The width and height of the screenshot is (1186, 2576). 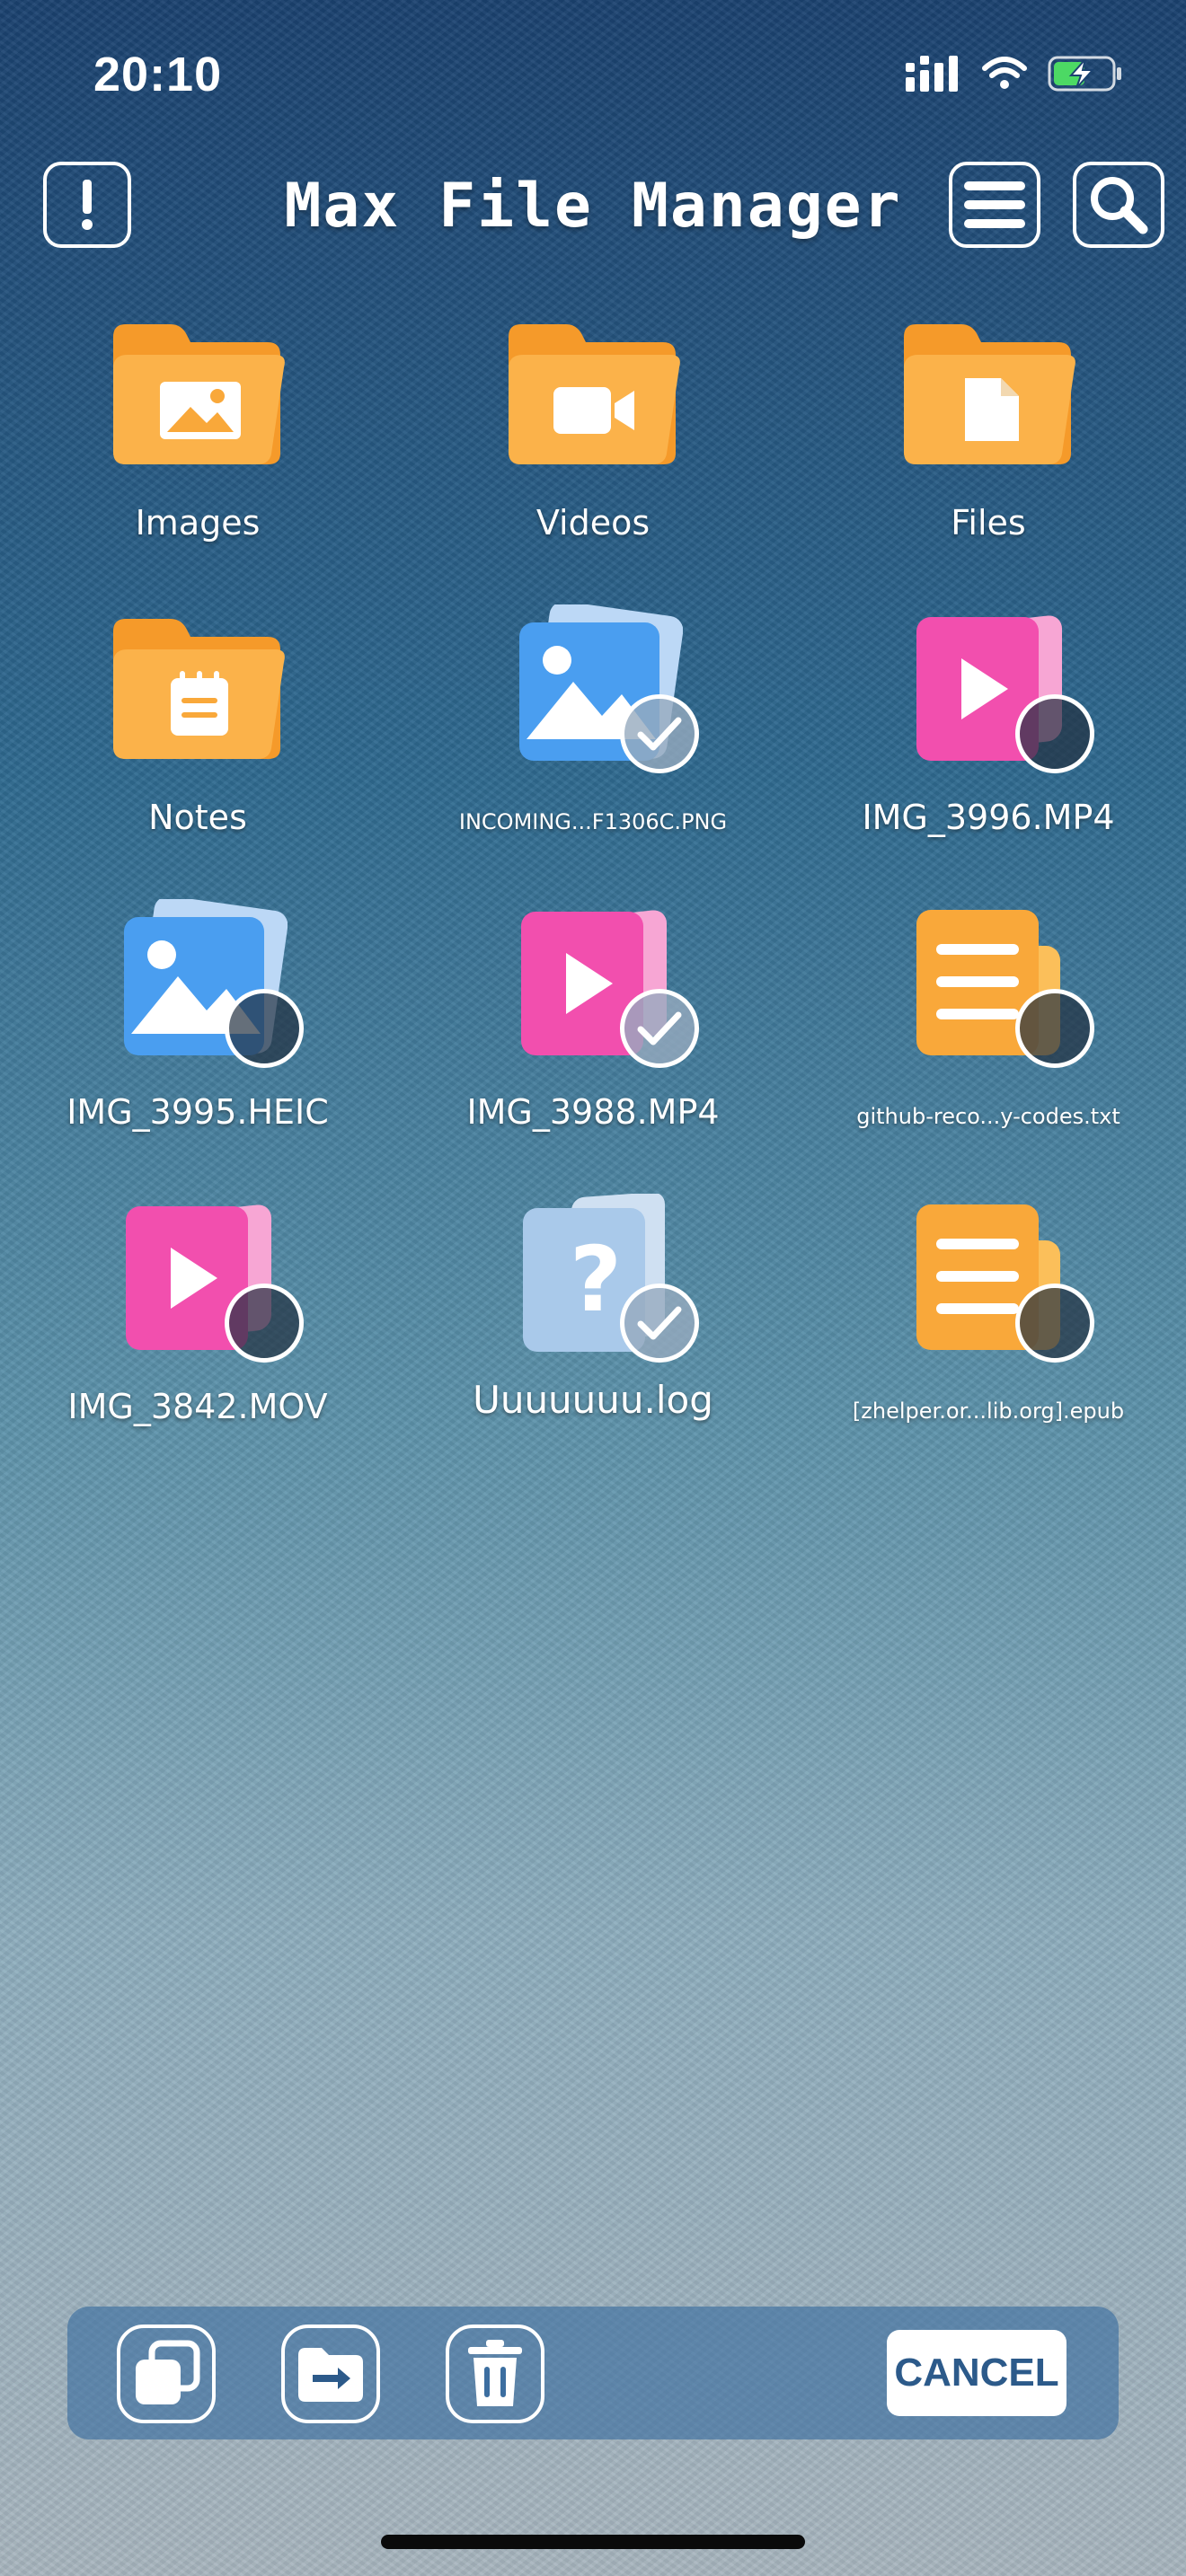 I want to click on copy-button, so click(x=166, y=2374).